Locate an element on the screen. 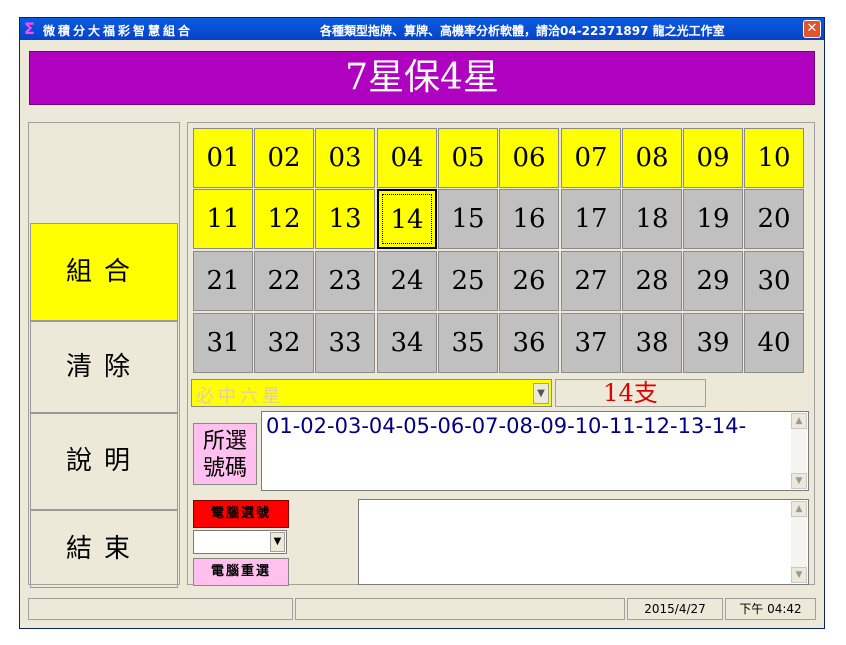 The width and height of the screenshot is (846, 645). number-cell-13: 13 is located at coordinates (345, 219).